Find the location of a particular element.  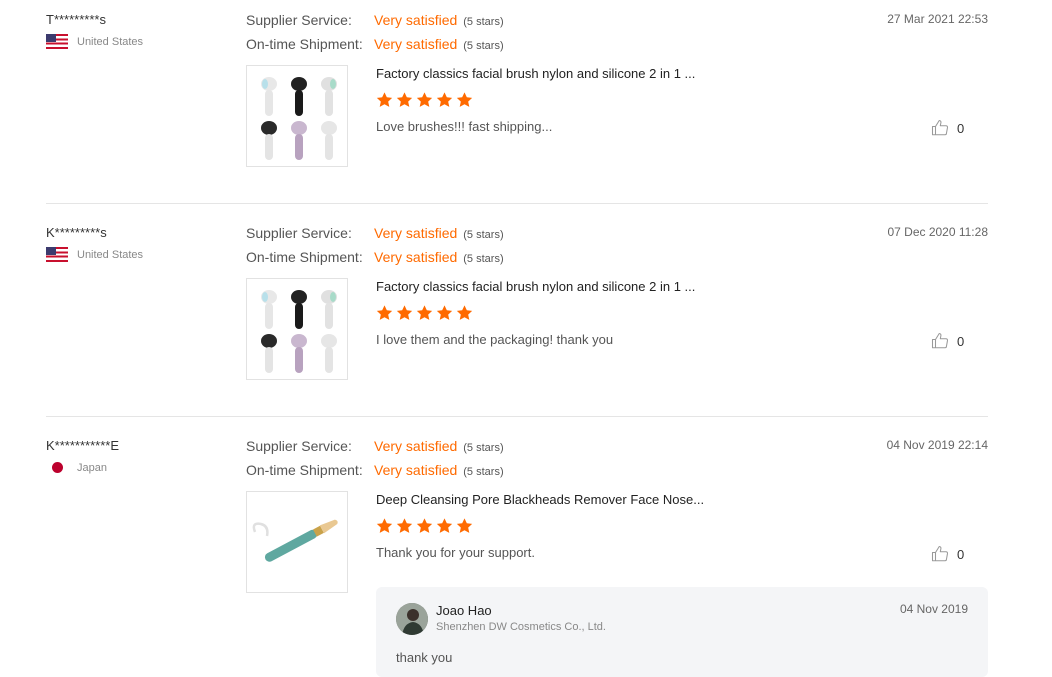

buyer-name: K*********s is located at coordinates (76, 232).